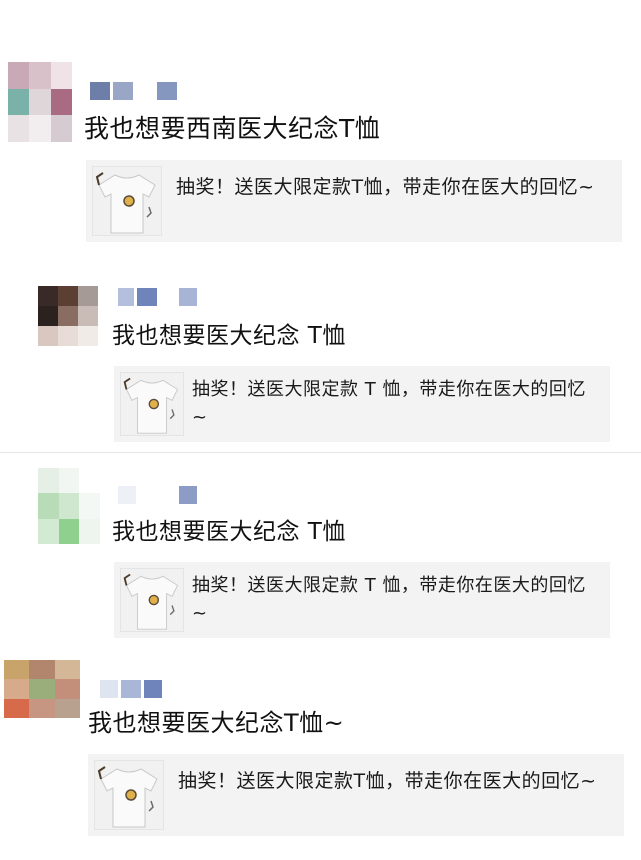 The width and height of the screenshot is (641, 860). Describe the element at coordinates (232, 128) in the screenshot. I see `comment-text: 我也想要西南医大纪念T恤` at that location.